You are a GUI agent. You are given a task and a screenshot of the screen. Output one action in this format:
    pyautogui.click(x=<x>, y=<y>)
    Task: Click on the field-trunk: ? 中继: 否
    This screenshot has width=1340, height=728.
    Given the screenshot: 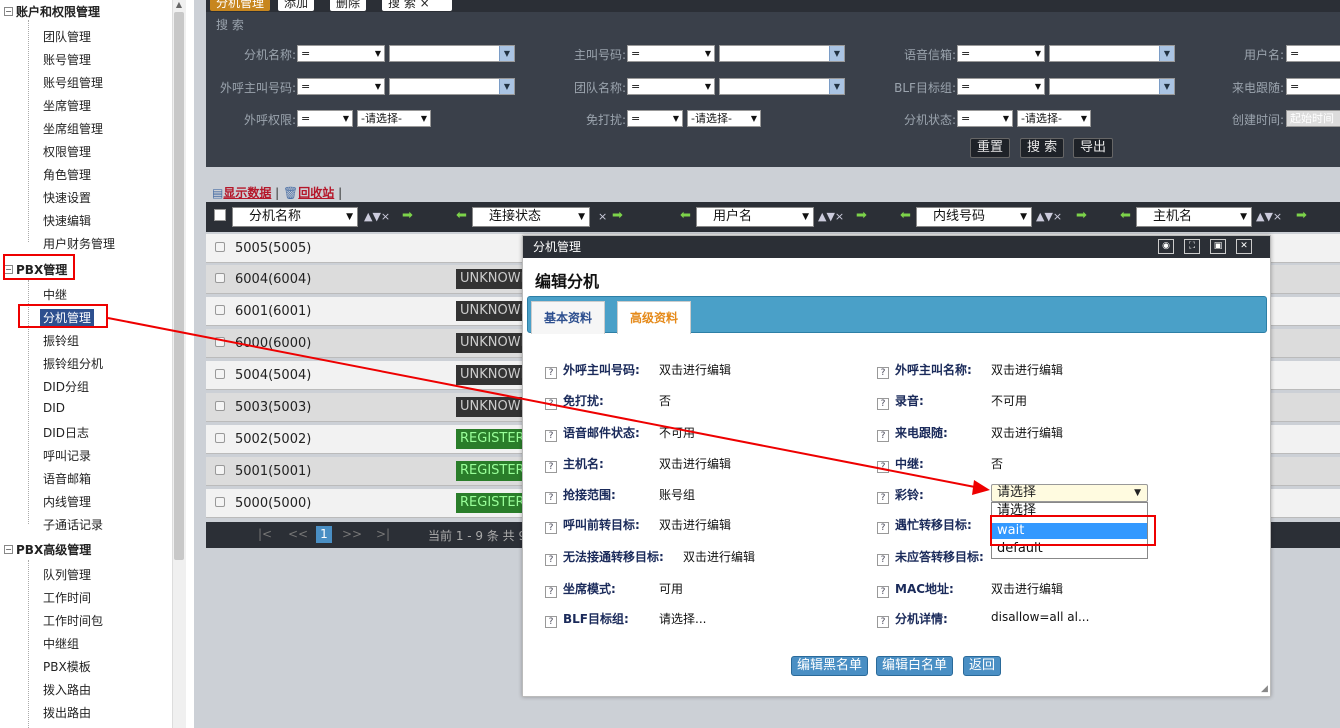 What is the action you would take?
    pyautogui.click(x=940, y=464)
    